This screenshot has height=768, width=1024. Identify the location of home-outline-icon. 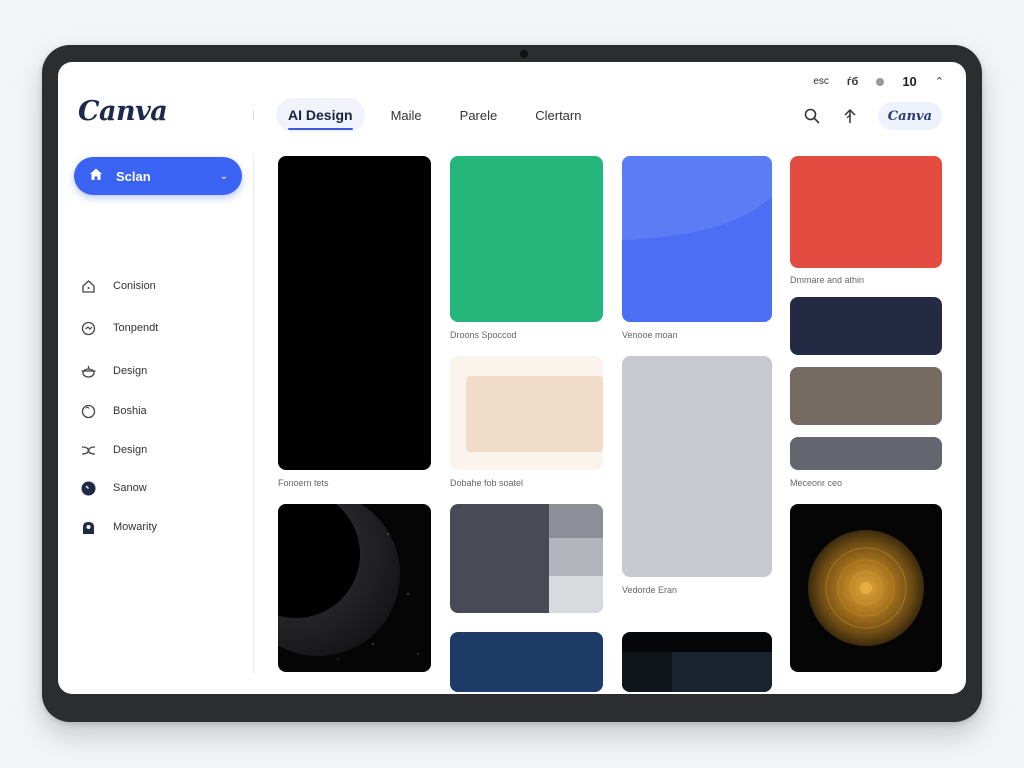
(88, 286).